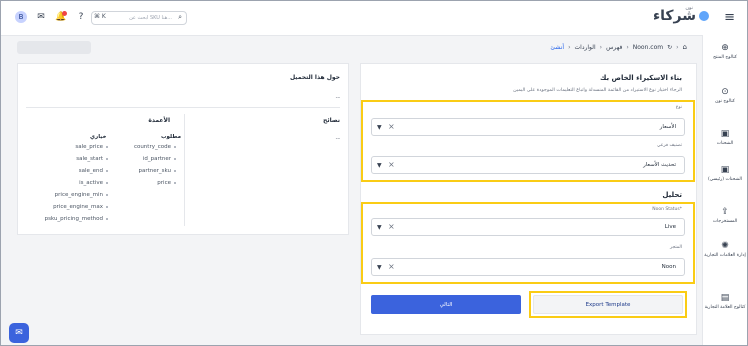 The width and height of the screenshot is (748, 346). What do you see at coordinates (446, 304) in the screenshot?
I see `next-button: التالي` at bounding box center [446, 304].